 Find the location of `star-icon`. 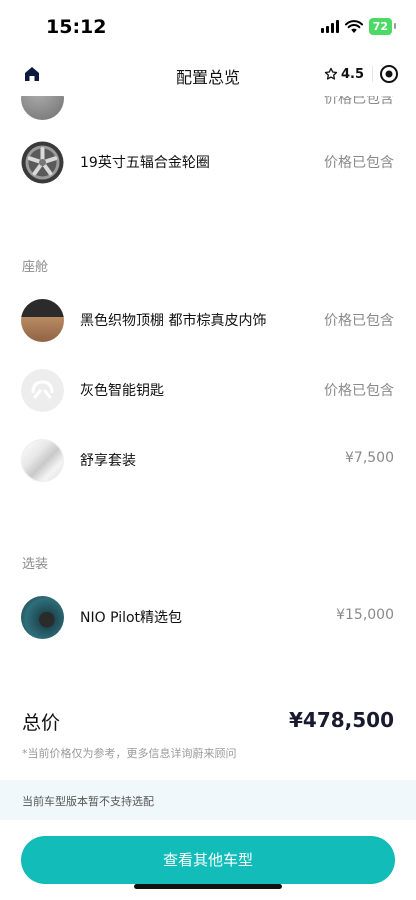

star-icon is located at coordinates (331, 73).